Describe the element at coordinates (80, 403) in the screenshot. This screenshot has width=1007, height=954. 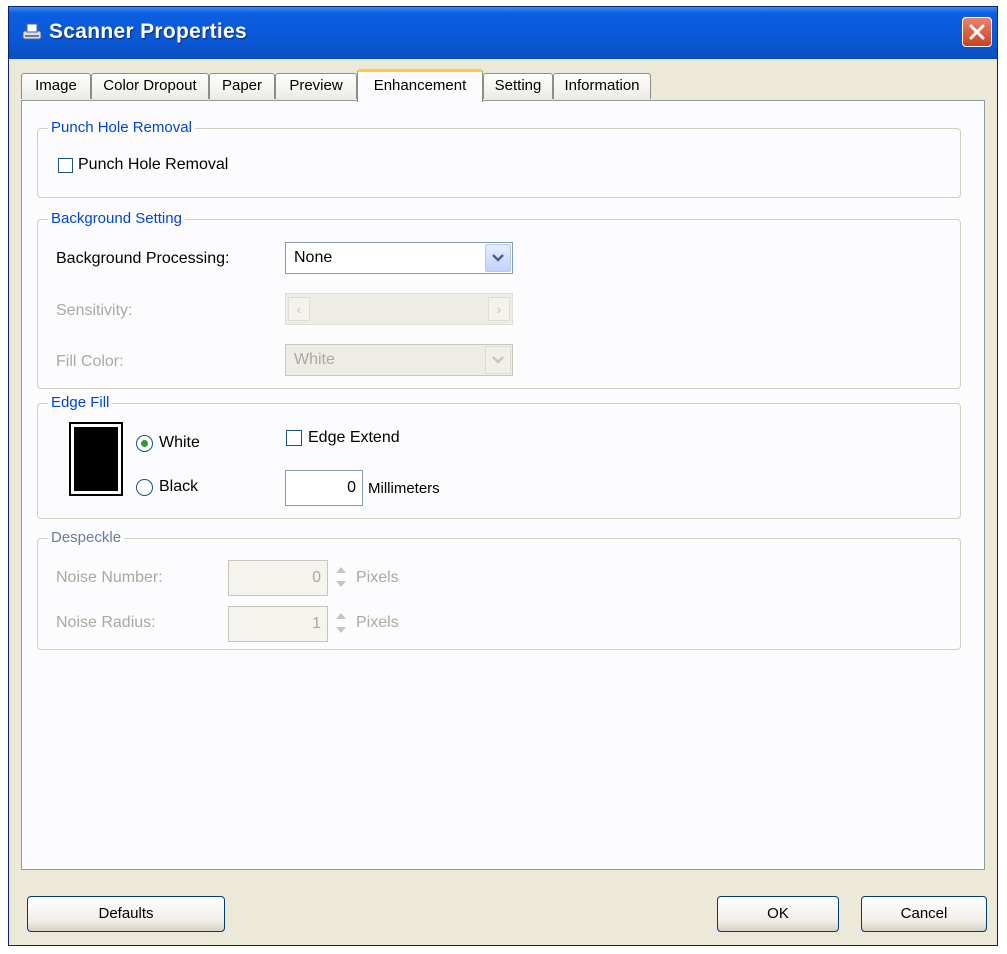
I see `edge-fill-legend: Edge Fill` at that location.